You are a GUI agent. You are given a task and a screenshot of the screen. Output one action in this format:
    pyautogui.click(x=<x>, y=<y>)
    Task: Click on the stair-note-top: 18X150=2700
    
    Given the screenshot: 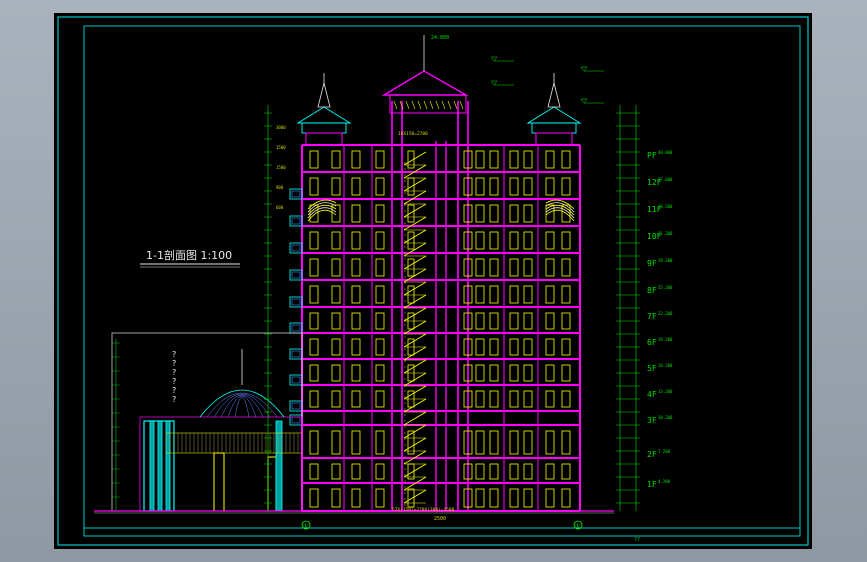 What is the action you would take?
    pyautogui.click(x=413, y=134)
    